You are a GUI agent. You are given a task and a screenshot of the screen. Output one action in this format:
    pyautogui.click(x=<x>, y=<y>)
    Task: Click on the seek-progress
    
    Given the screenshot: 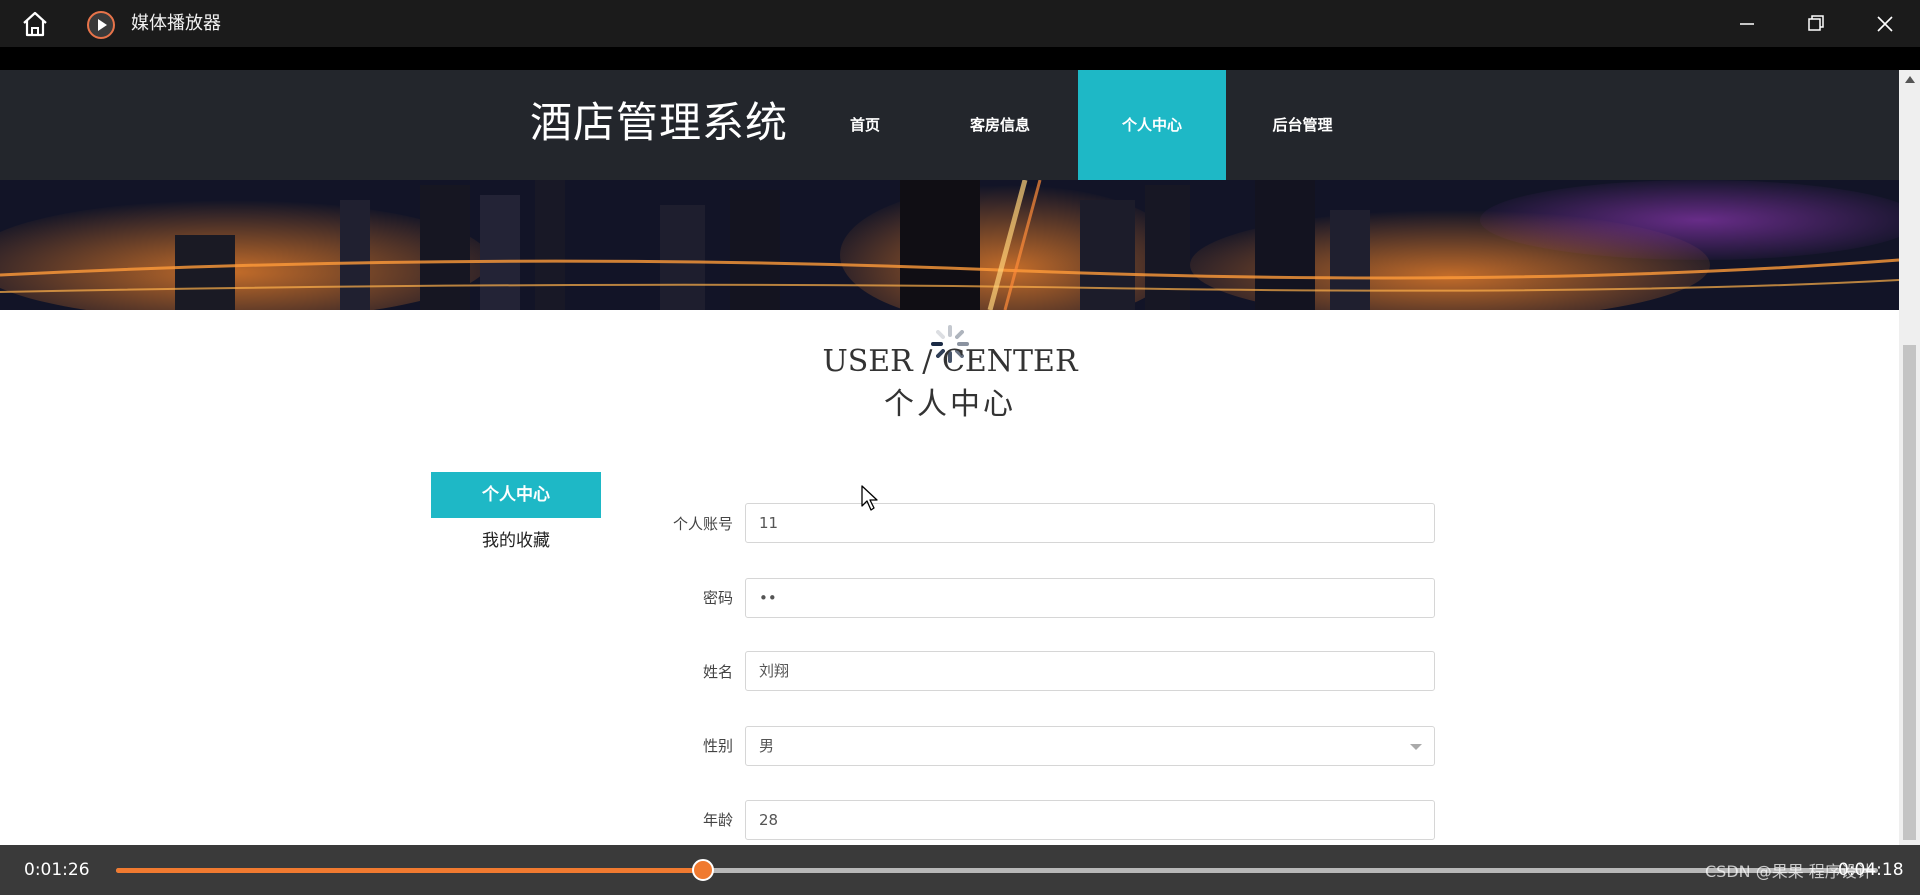 What is the action you would take?
    pyautogui.click(x=409, y=870)
    